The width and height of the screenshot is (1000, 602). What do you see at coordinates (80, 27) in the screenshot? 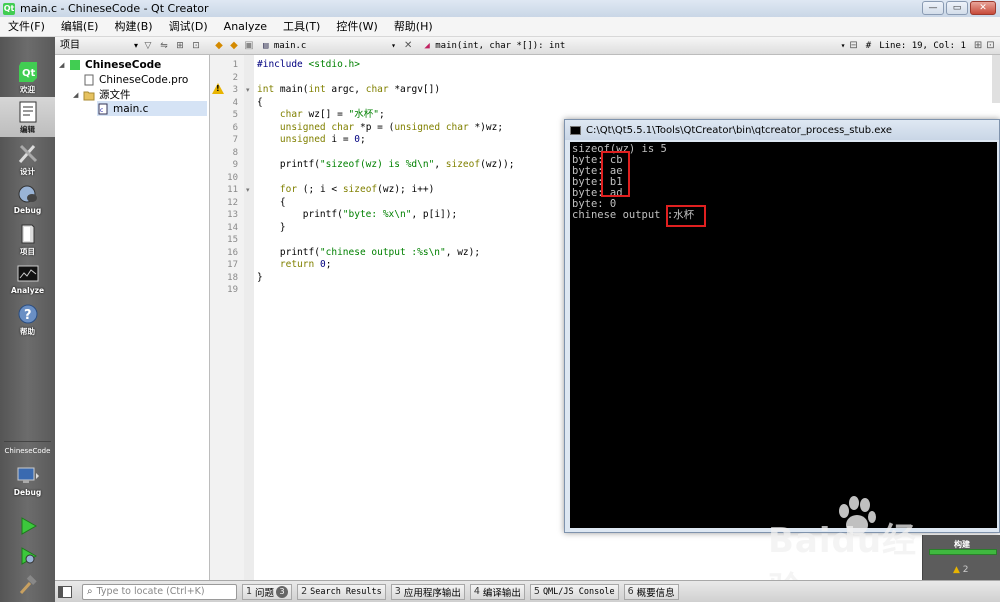
I see `menu-edit: 编辑(E)` at bounding box center [80, 27].